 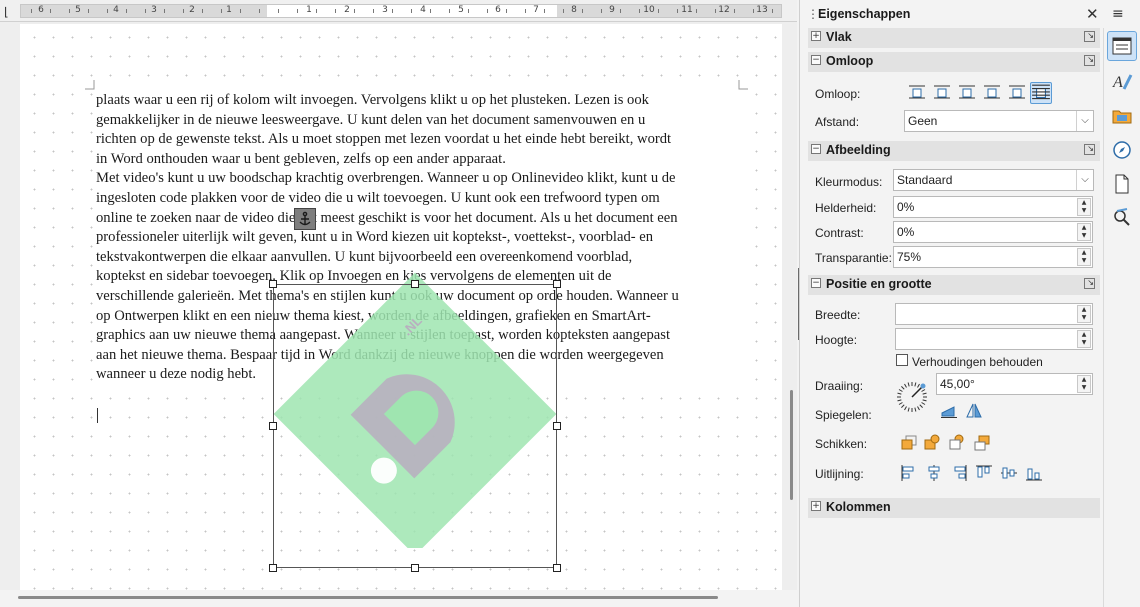 What do you see at coordinates (368, 597) in the screenshot?
I see `horizontal-scrollbar-thumb` at bounding box center [368, 597].